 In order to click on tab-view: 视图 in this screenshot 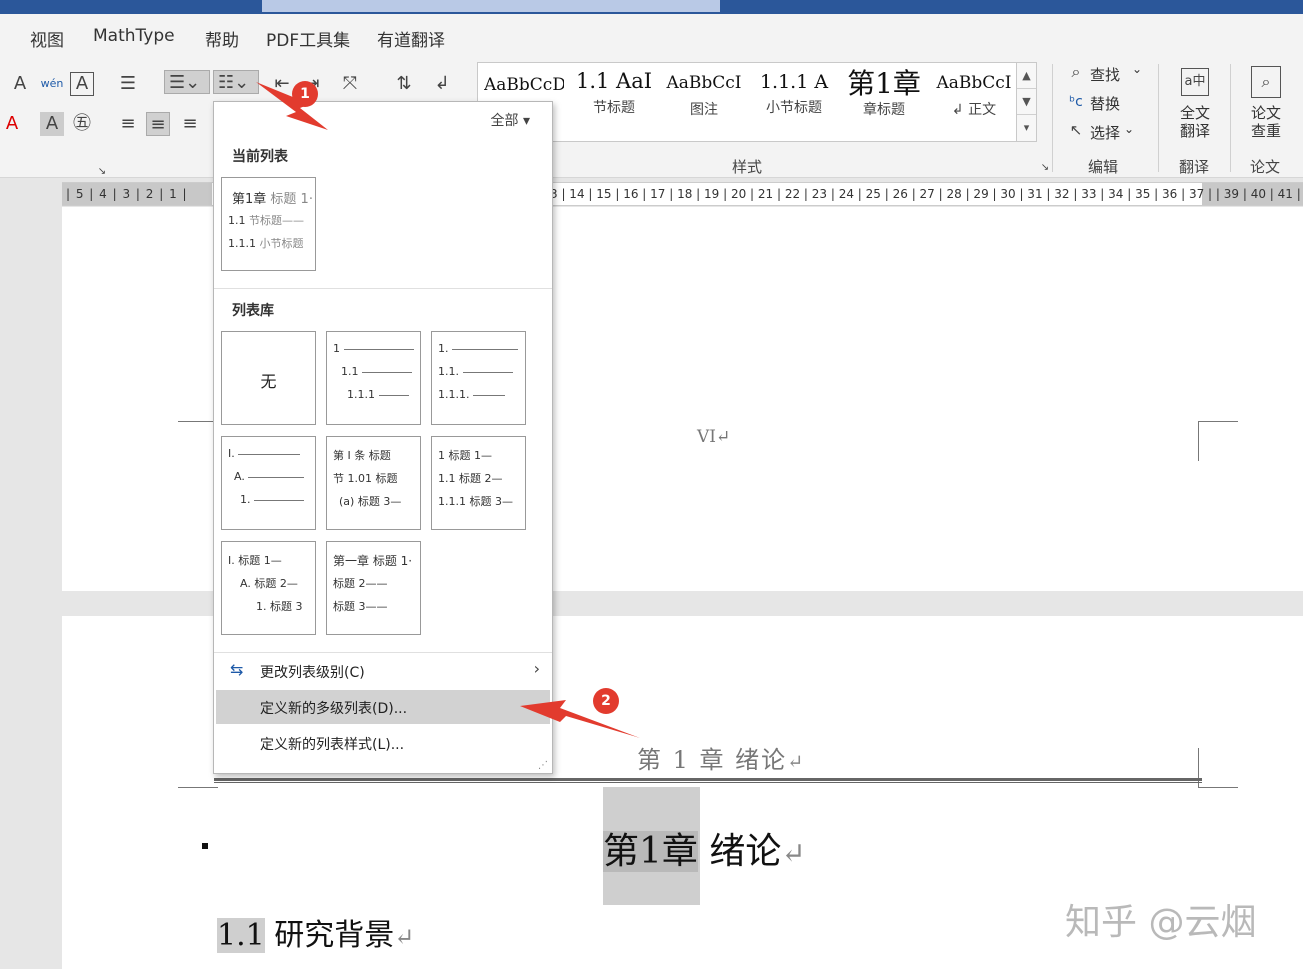, I will do `click(47, 38)`.